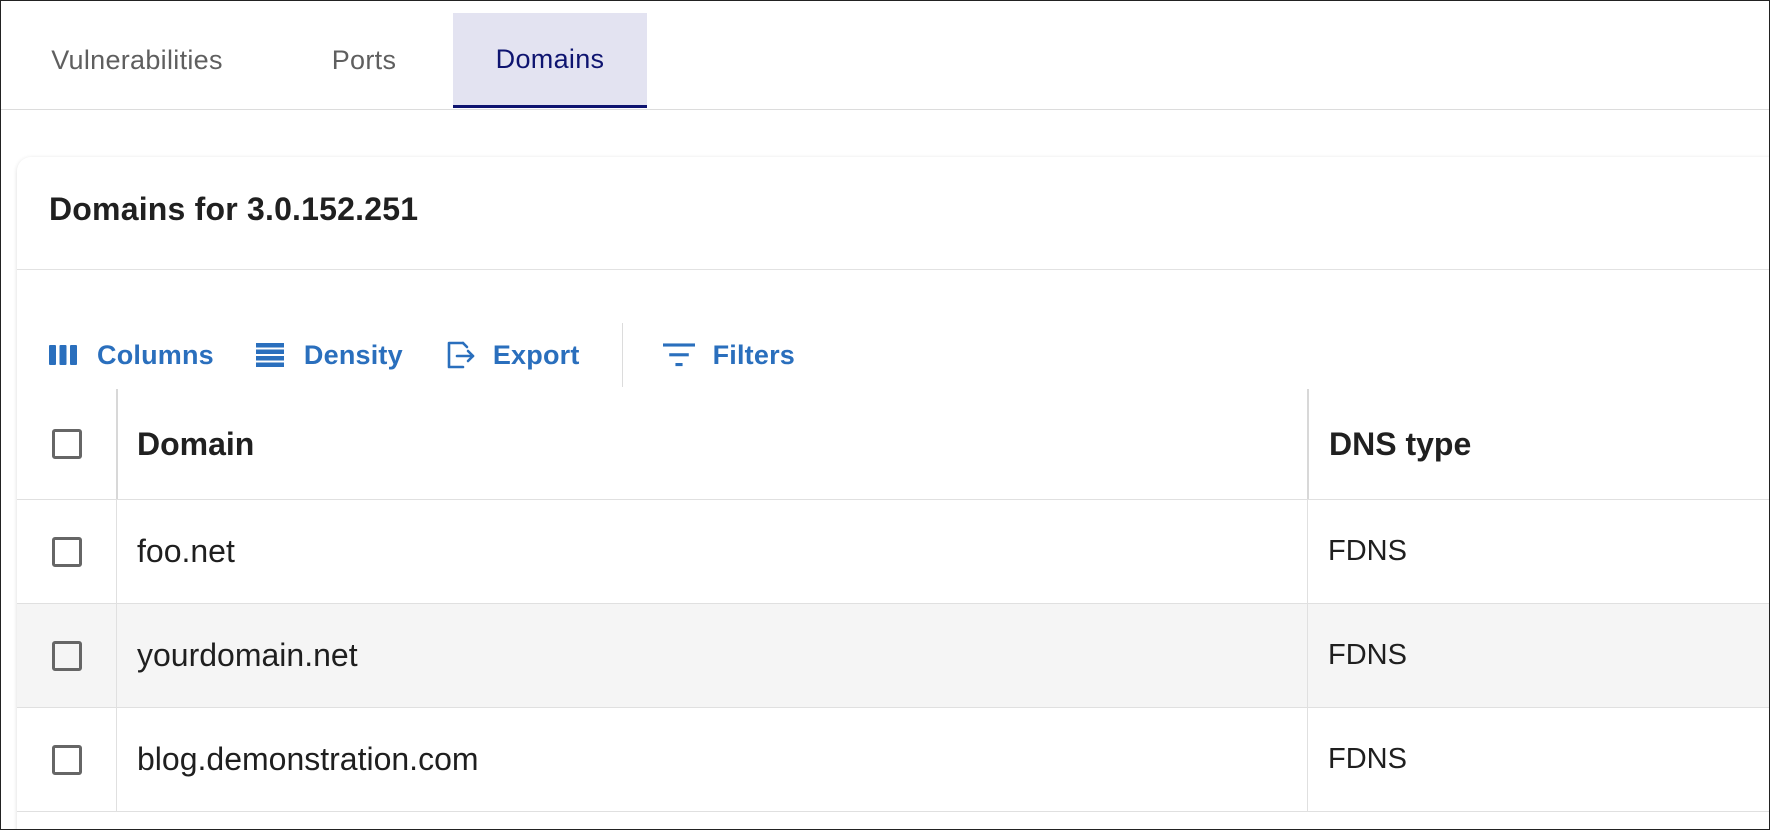 The height and width of the screenshot is (830, 1770). What do you see at coordinates (885, 55) in the screenshot?
I see `tab-bar: Vulnerabilities Ports Domains` at bounding box center [885, 55].